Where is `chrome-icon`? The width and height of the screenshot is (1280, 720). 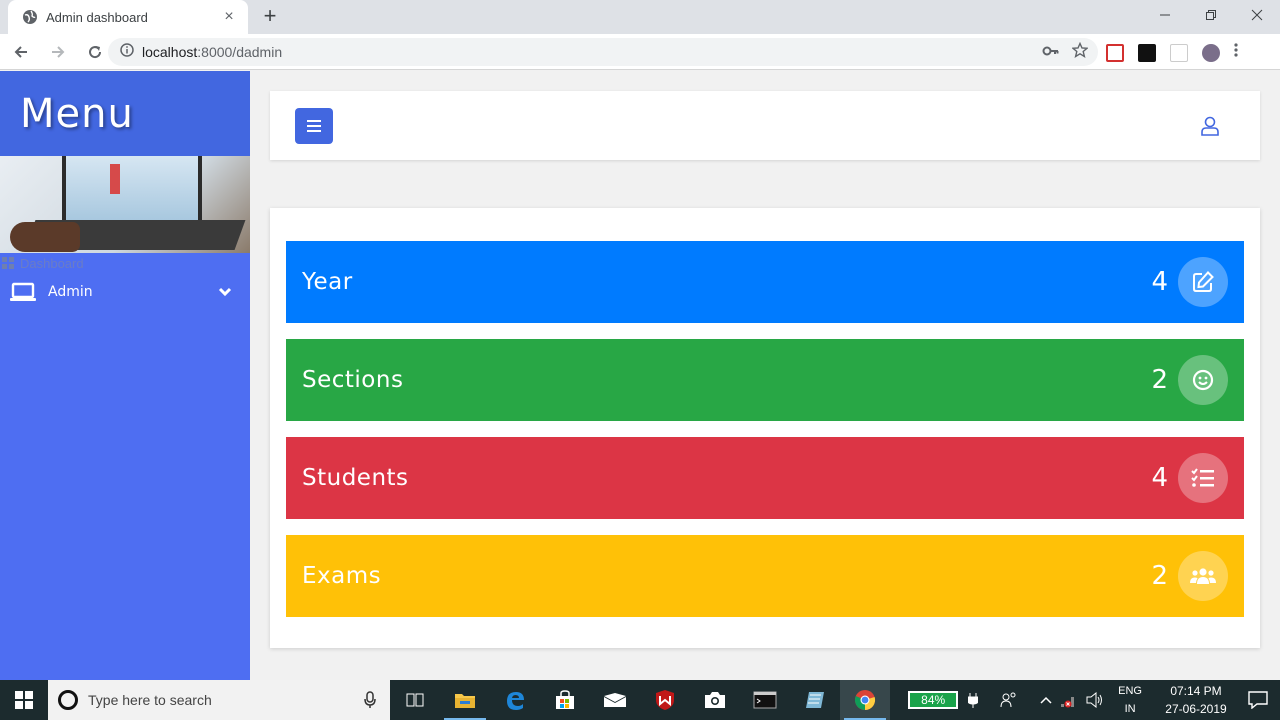
chrome-icon is located at coordinates (865, 700).